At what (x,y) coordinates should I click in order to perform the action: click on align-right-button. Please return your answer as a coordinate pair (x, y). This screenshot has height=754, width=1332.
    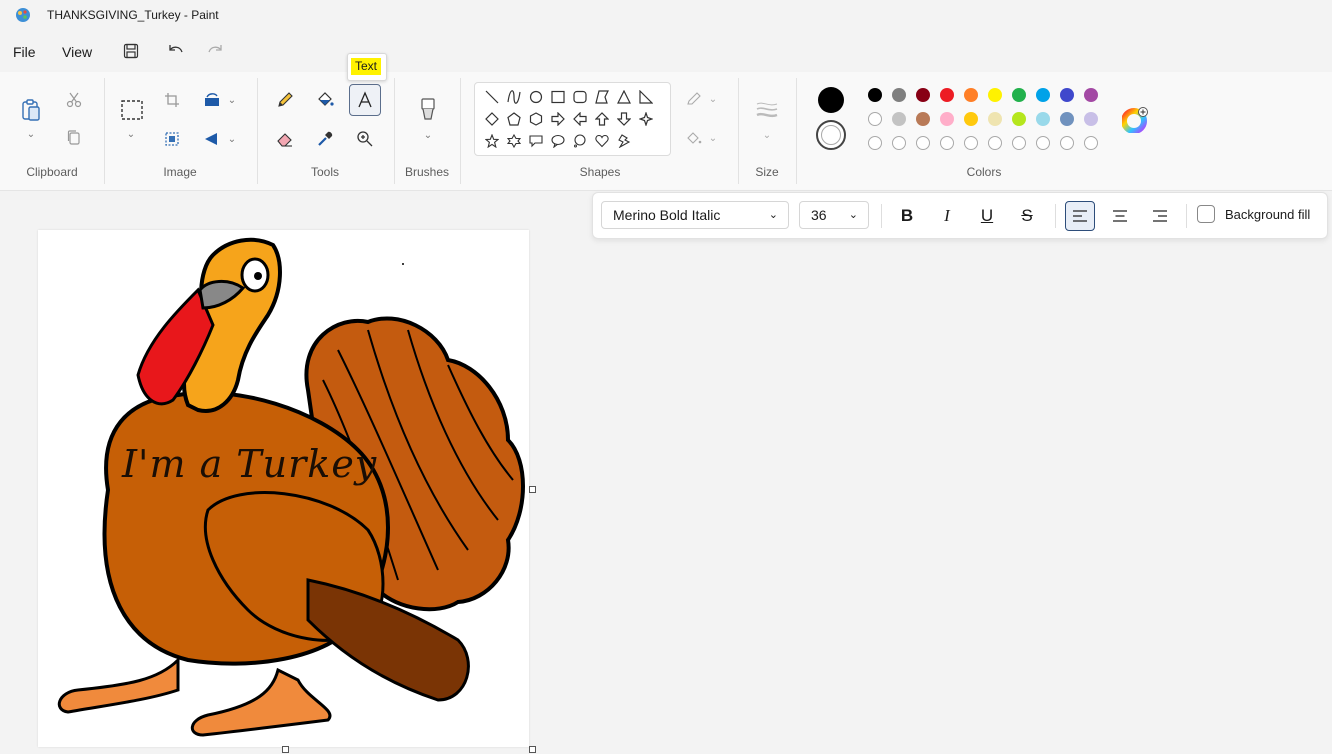
    Looking at the image, I should click on (1160, 216).